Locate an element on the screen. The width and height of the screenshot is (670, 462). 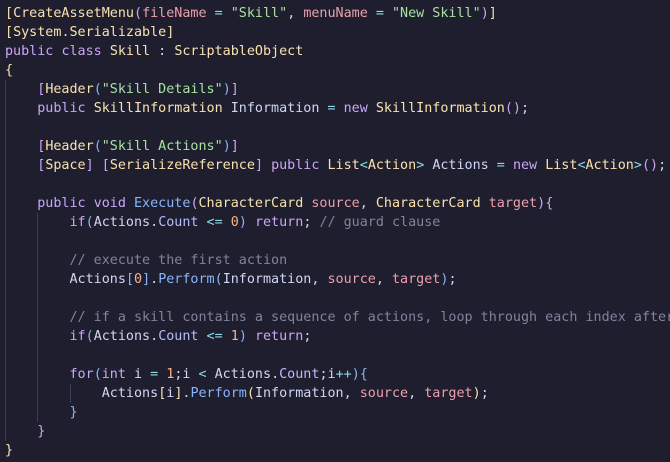
code-token-bracket3: [ is located at coordinates (129, 279).